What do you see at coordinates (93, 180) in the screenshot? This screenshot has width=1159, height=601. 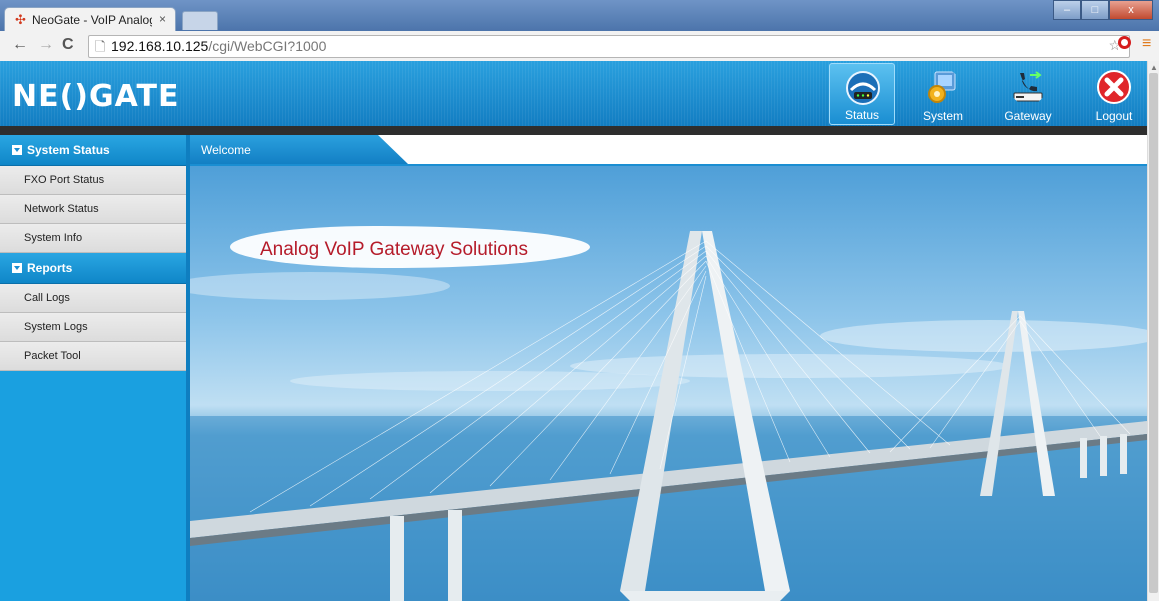 I see `sidebar-item-fxo-port-status: FXO Port Status` at bounding box center [93, 180].